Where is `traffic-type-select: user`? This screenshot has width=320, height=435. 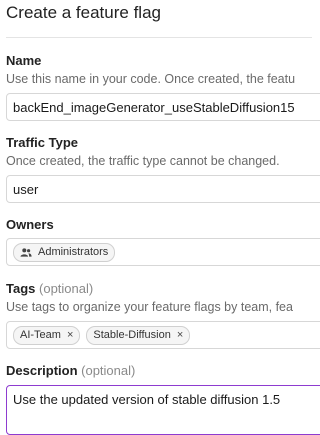 traffic-type-select: user is located at coordinates (163, 189).